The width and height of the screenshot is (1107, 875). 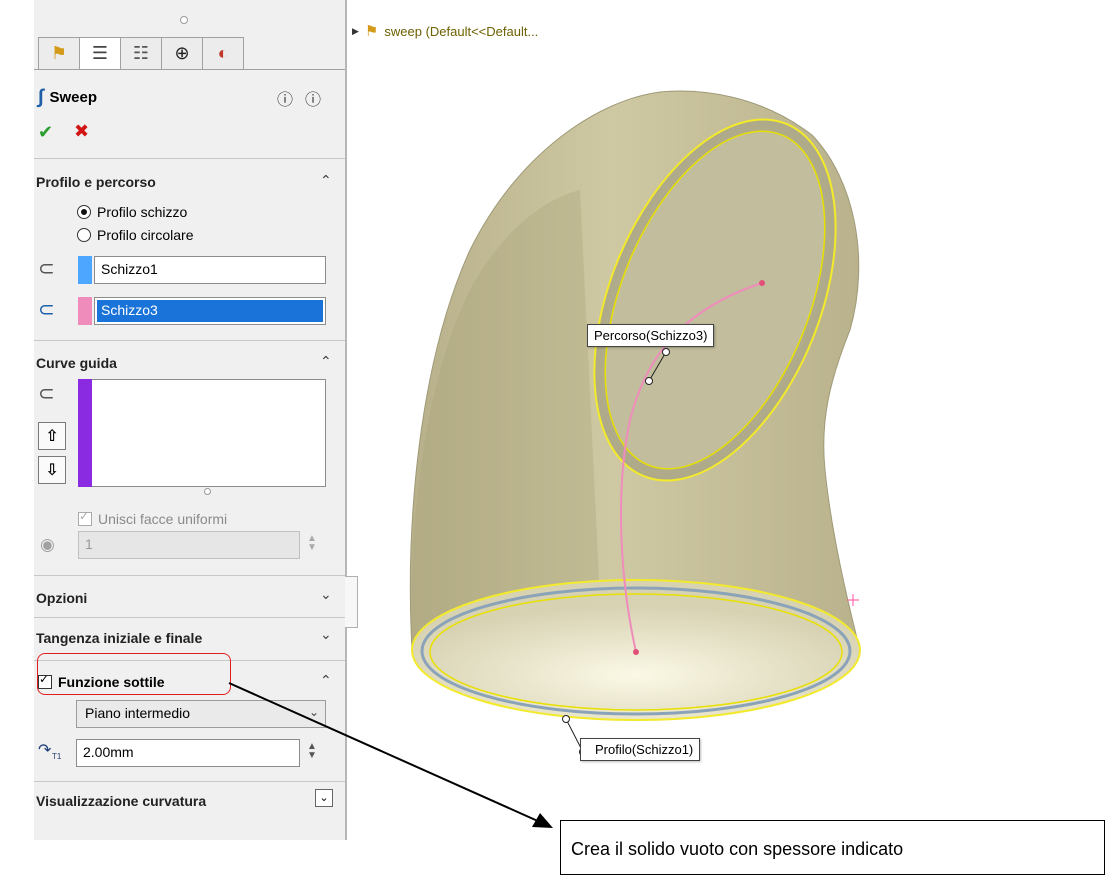 I want to click on path-callout-label: Percorso(Schizzo3), so click(x=651, y=335).